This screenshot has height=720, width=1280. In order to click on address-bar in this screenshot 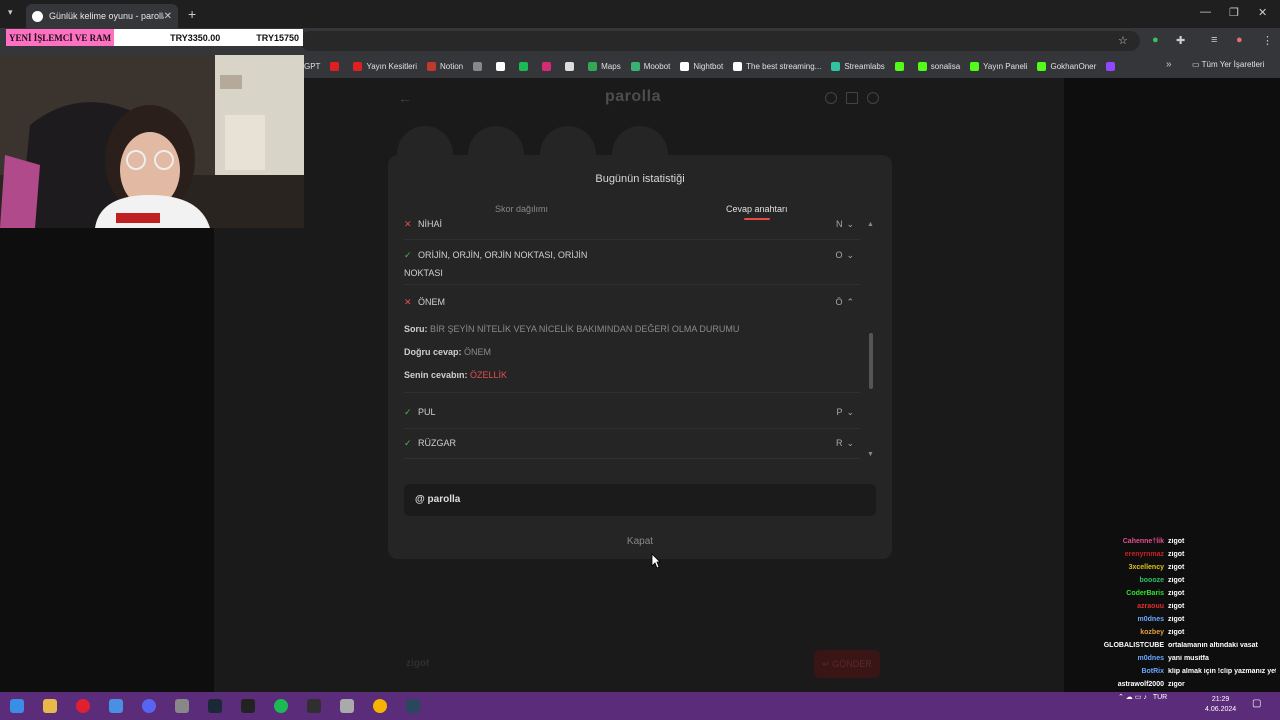, I will do `click(720, 41)`.